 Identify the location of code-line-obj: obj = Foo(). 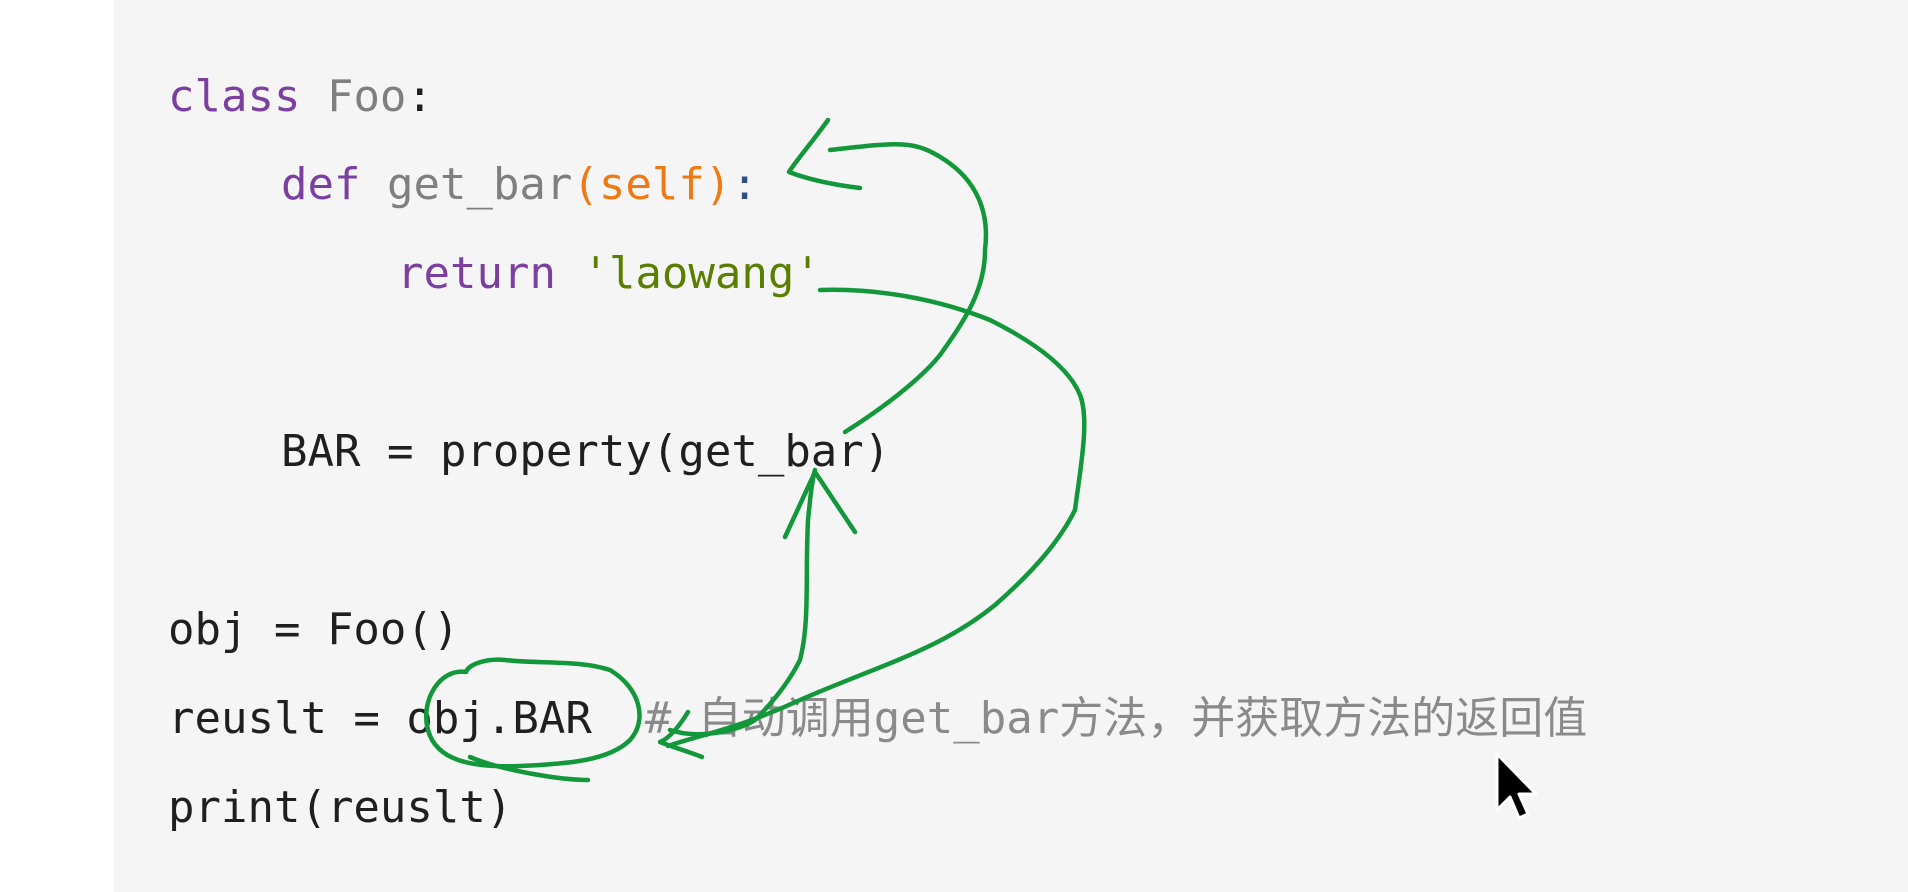
(313, 630).